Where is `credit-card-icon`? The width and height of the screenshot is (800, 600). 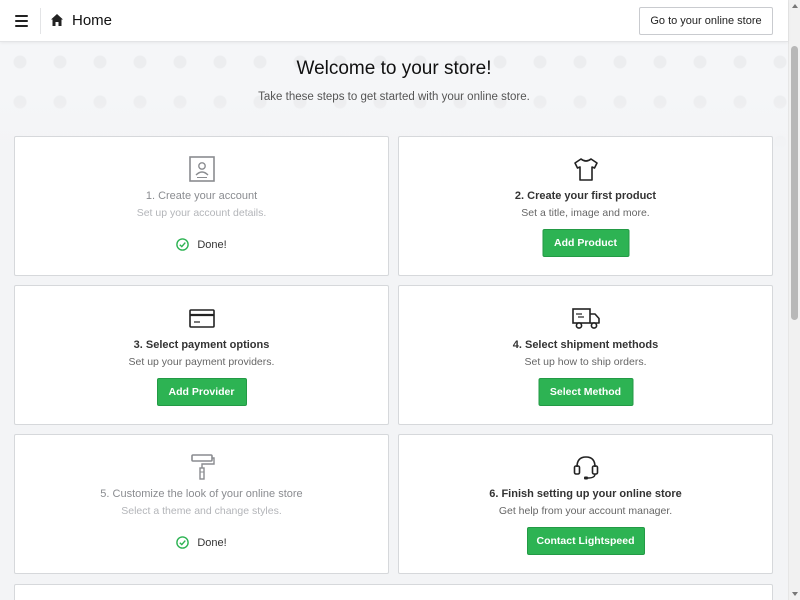 credit-card-icon is located at coordinates (201, 318).